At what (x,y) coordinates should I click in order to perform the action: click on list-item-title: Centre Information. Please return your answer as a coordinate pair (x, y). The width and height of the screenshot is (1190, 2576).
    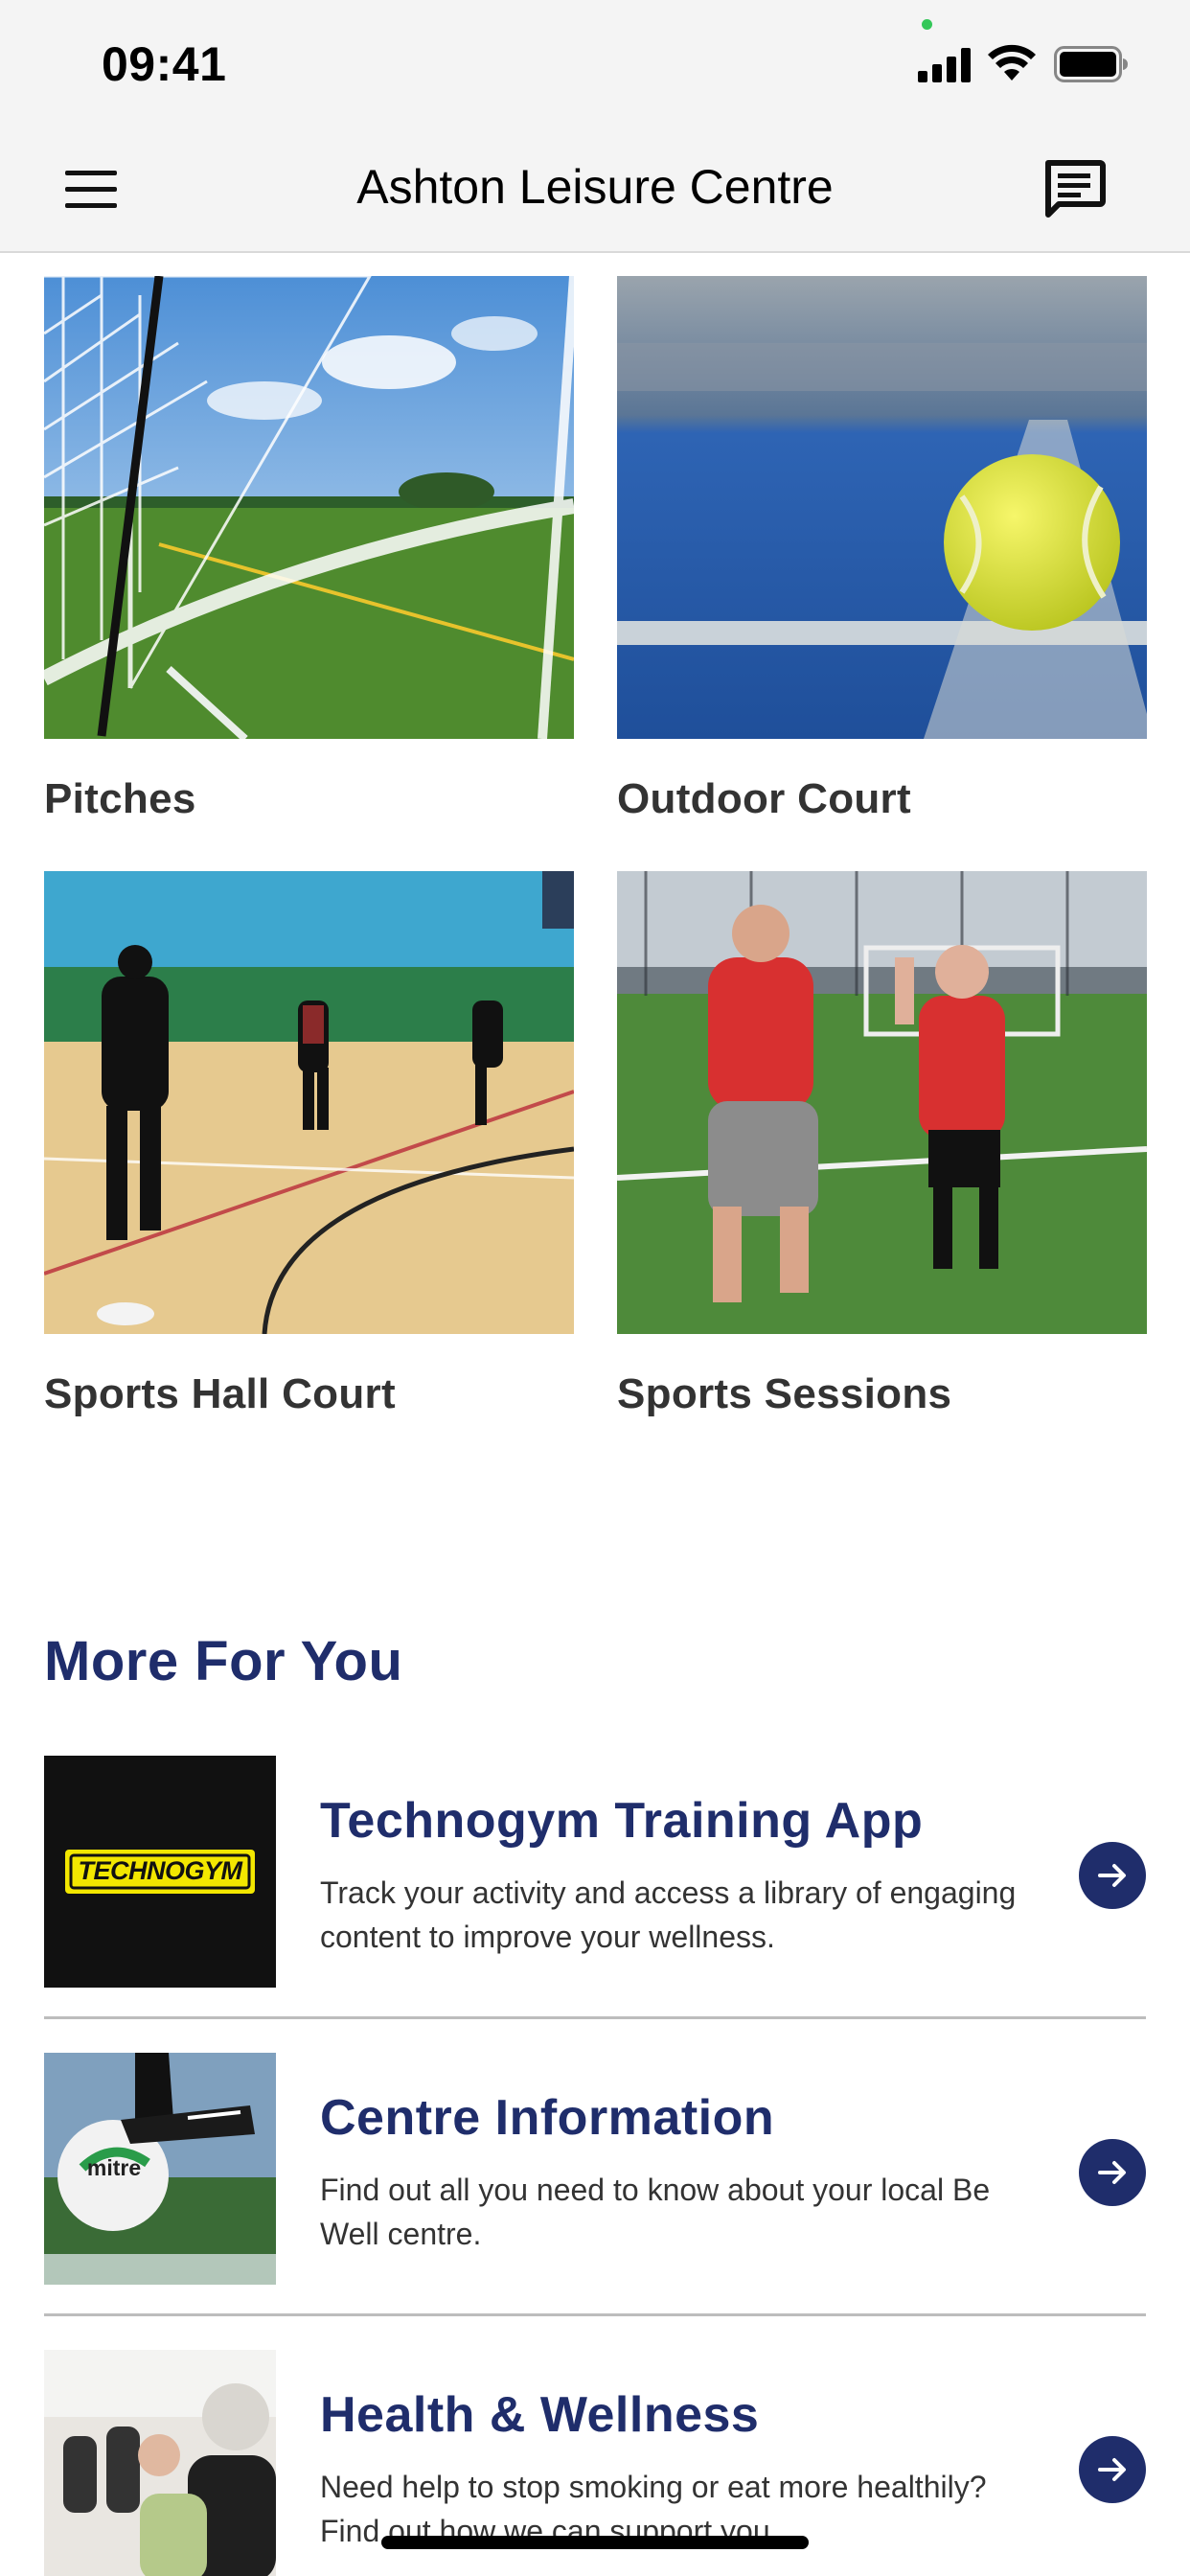
    Looking at the image, I should click on (547, 2118).